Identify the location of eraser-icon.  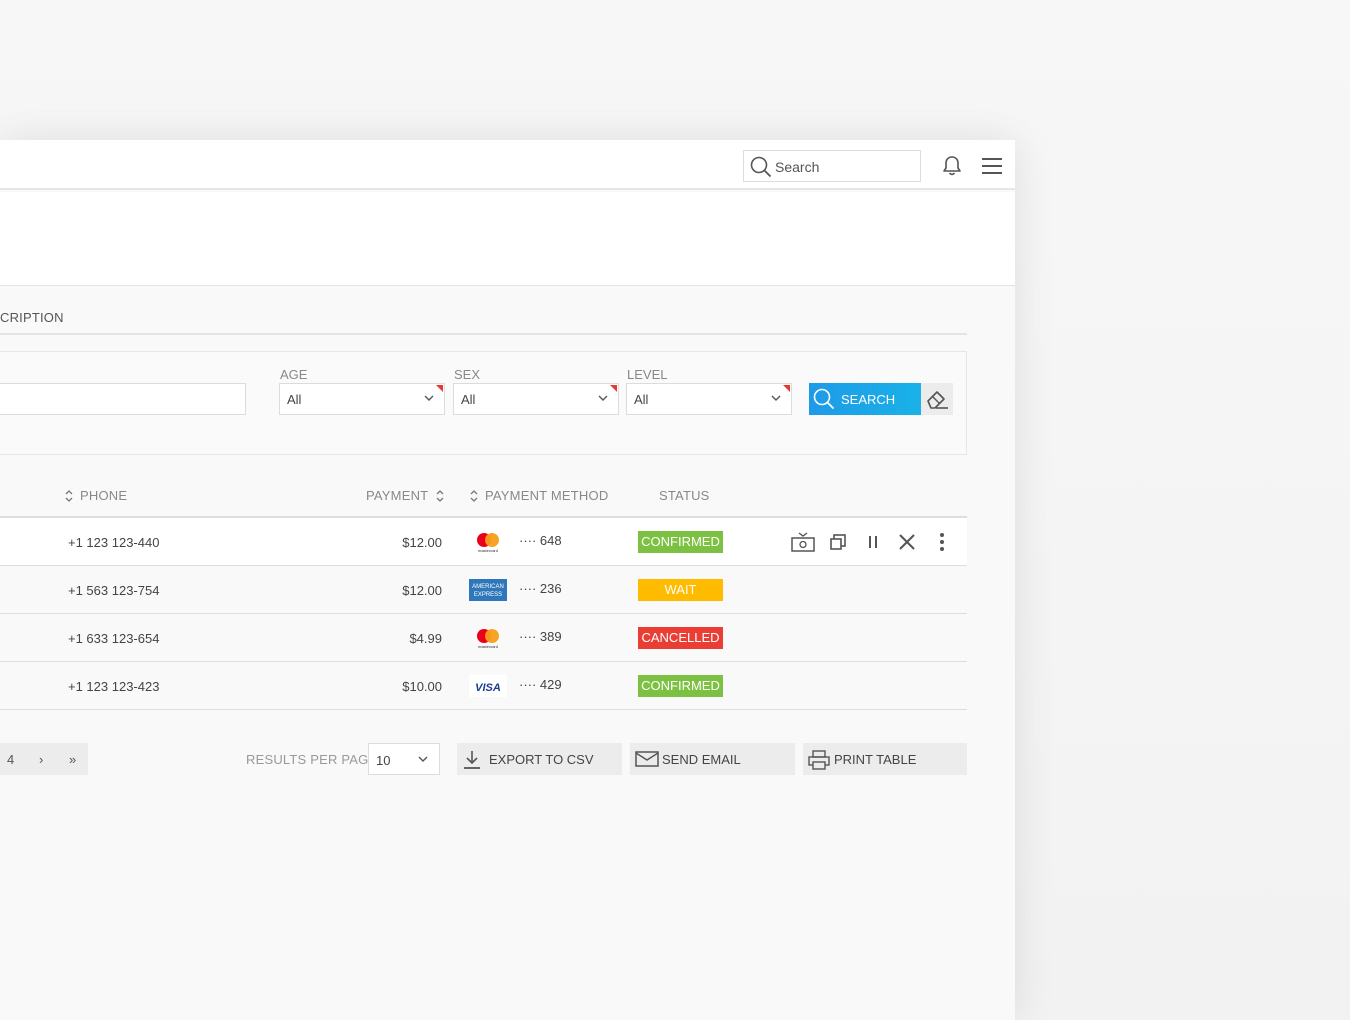
(937, 400).